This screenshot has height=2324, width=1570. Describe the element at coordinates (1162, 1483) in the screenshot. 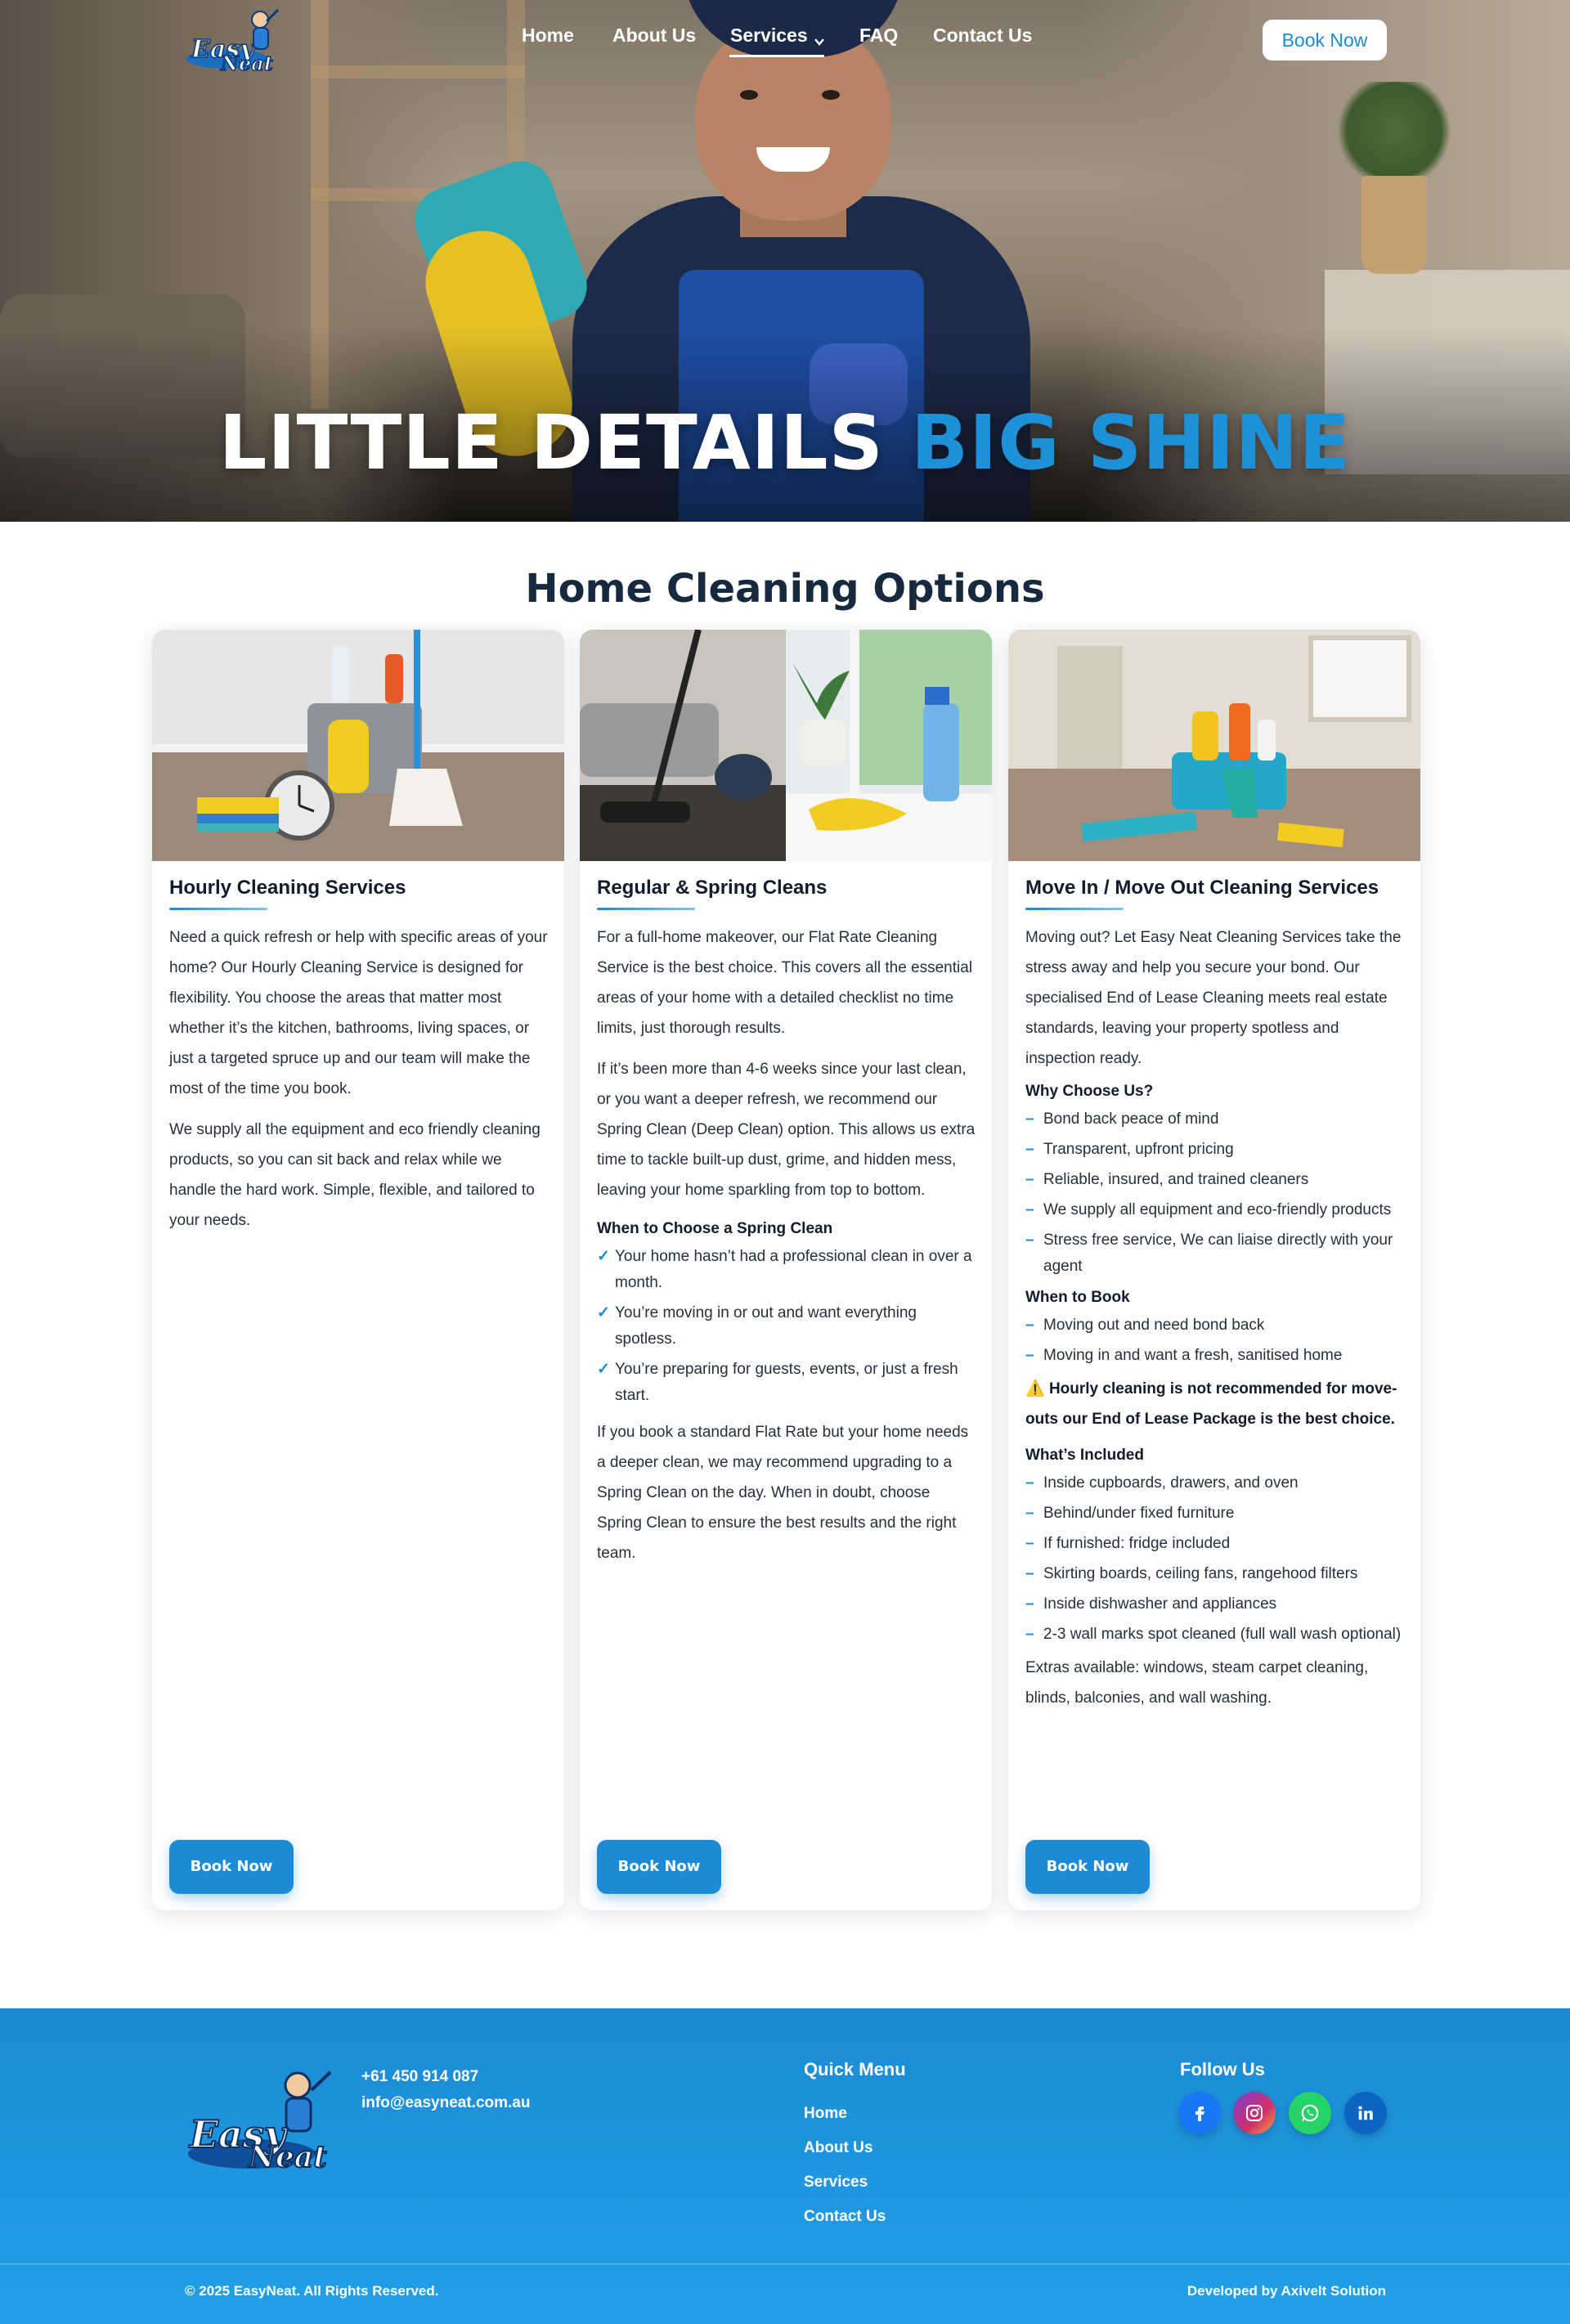

I see `list-item: – Inside cupboards, drawers, and oven` at that location.